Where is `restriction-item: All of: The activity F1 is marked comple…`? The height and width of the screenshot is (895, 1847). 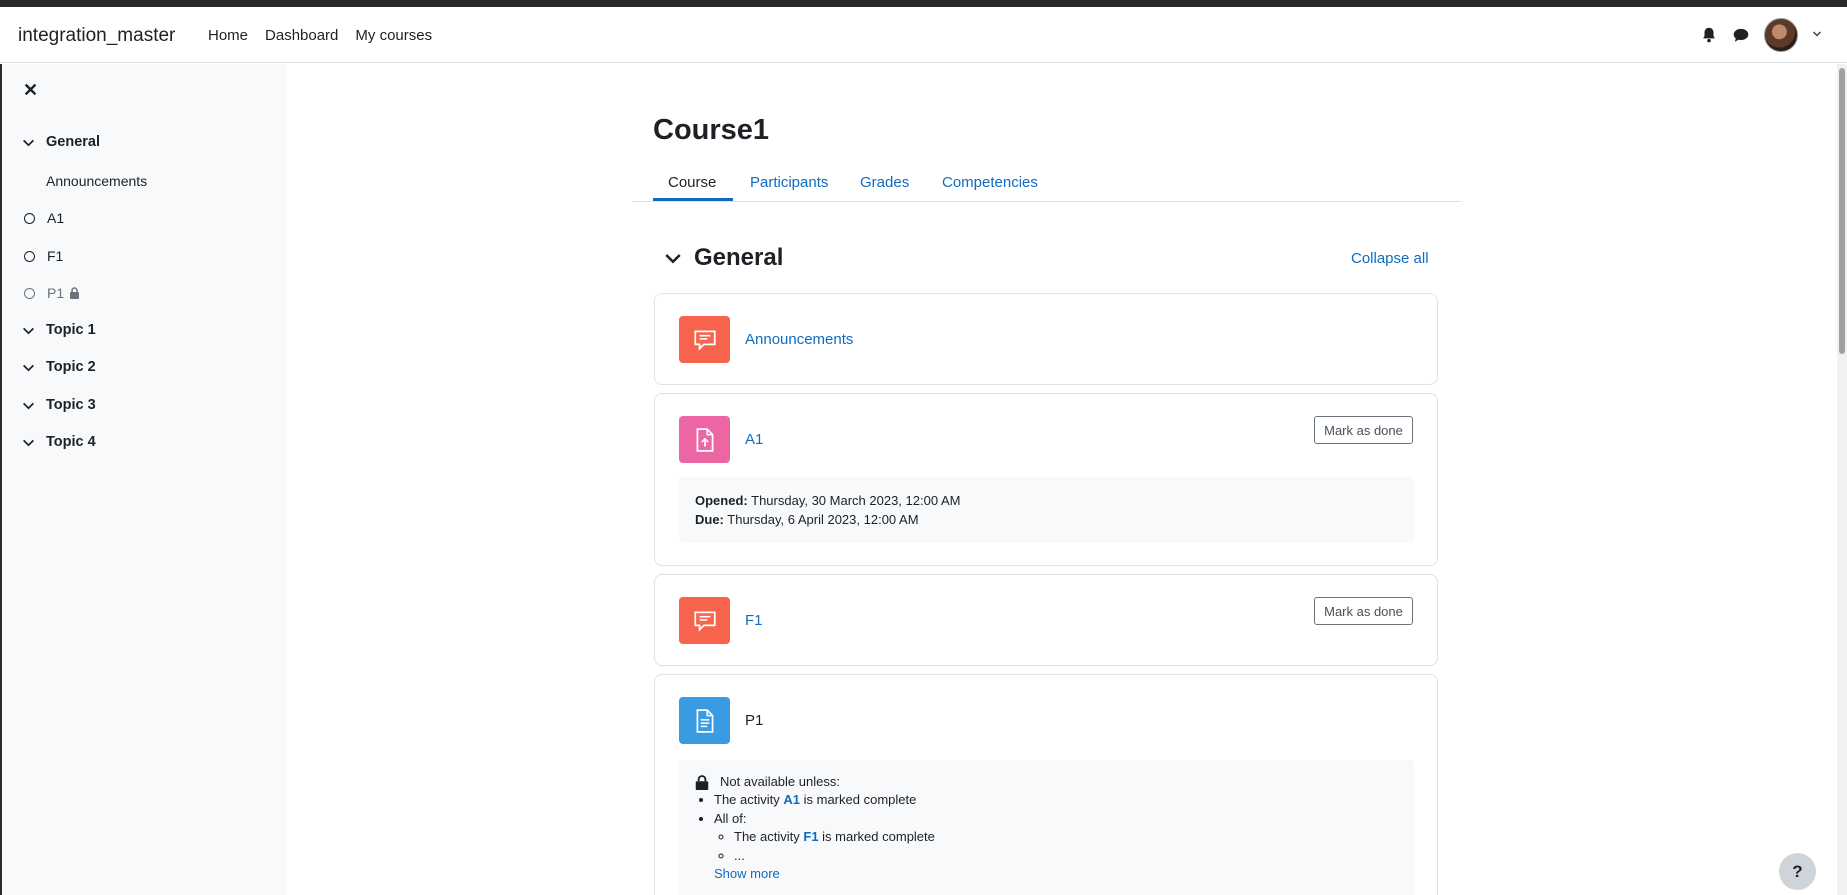
restriction-item: All of: The activity F1 is marked comple… is located at coordinates (1056, 838).